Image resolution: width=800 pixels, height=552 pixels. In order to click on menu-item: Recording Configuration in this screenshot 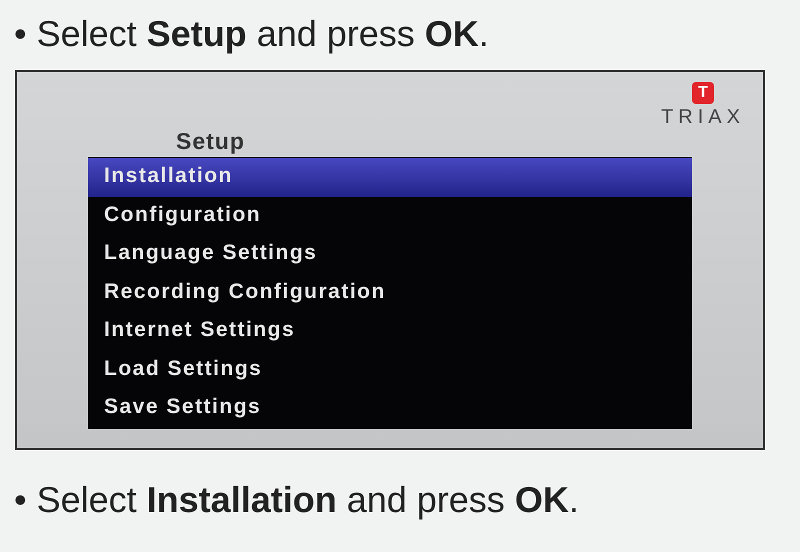, I will do `click(390, 293)`.